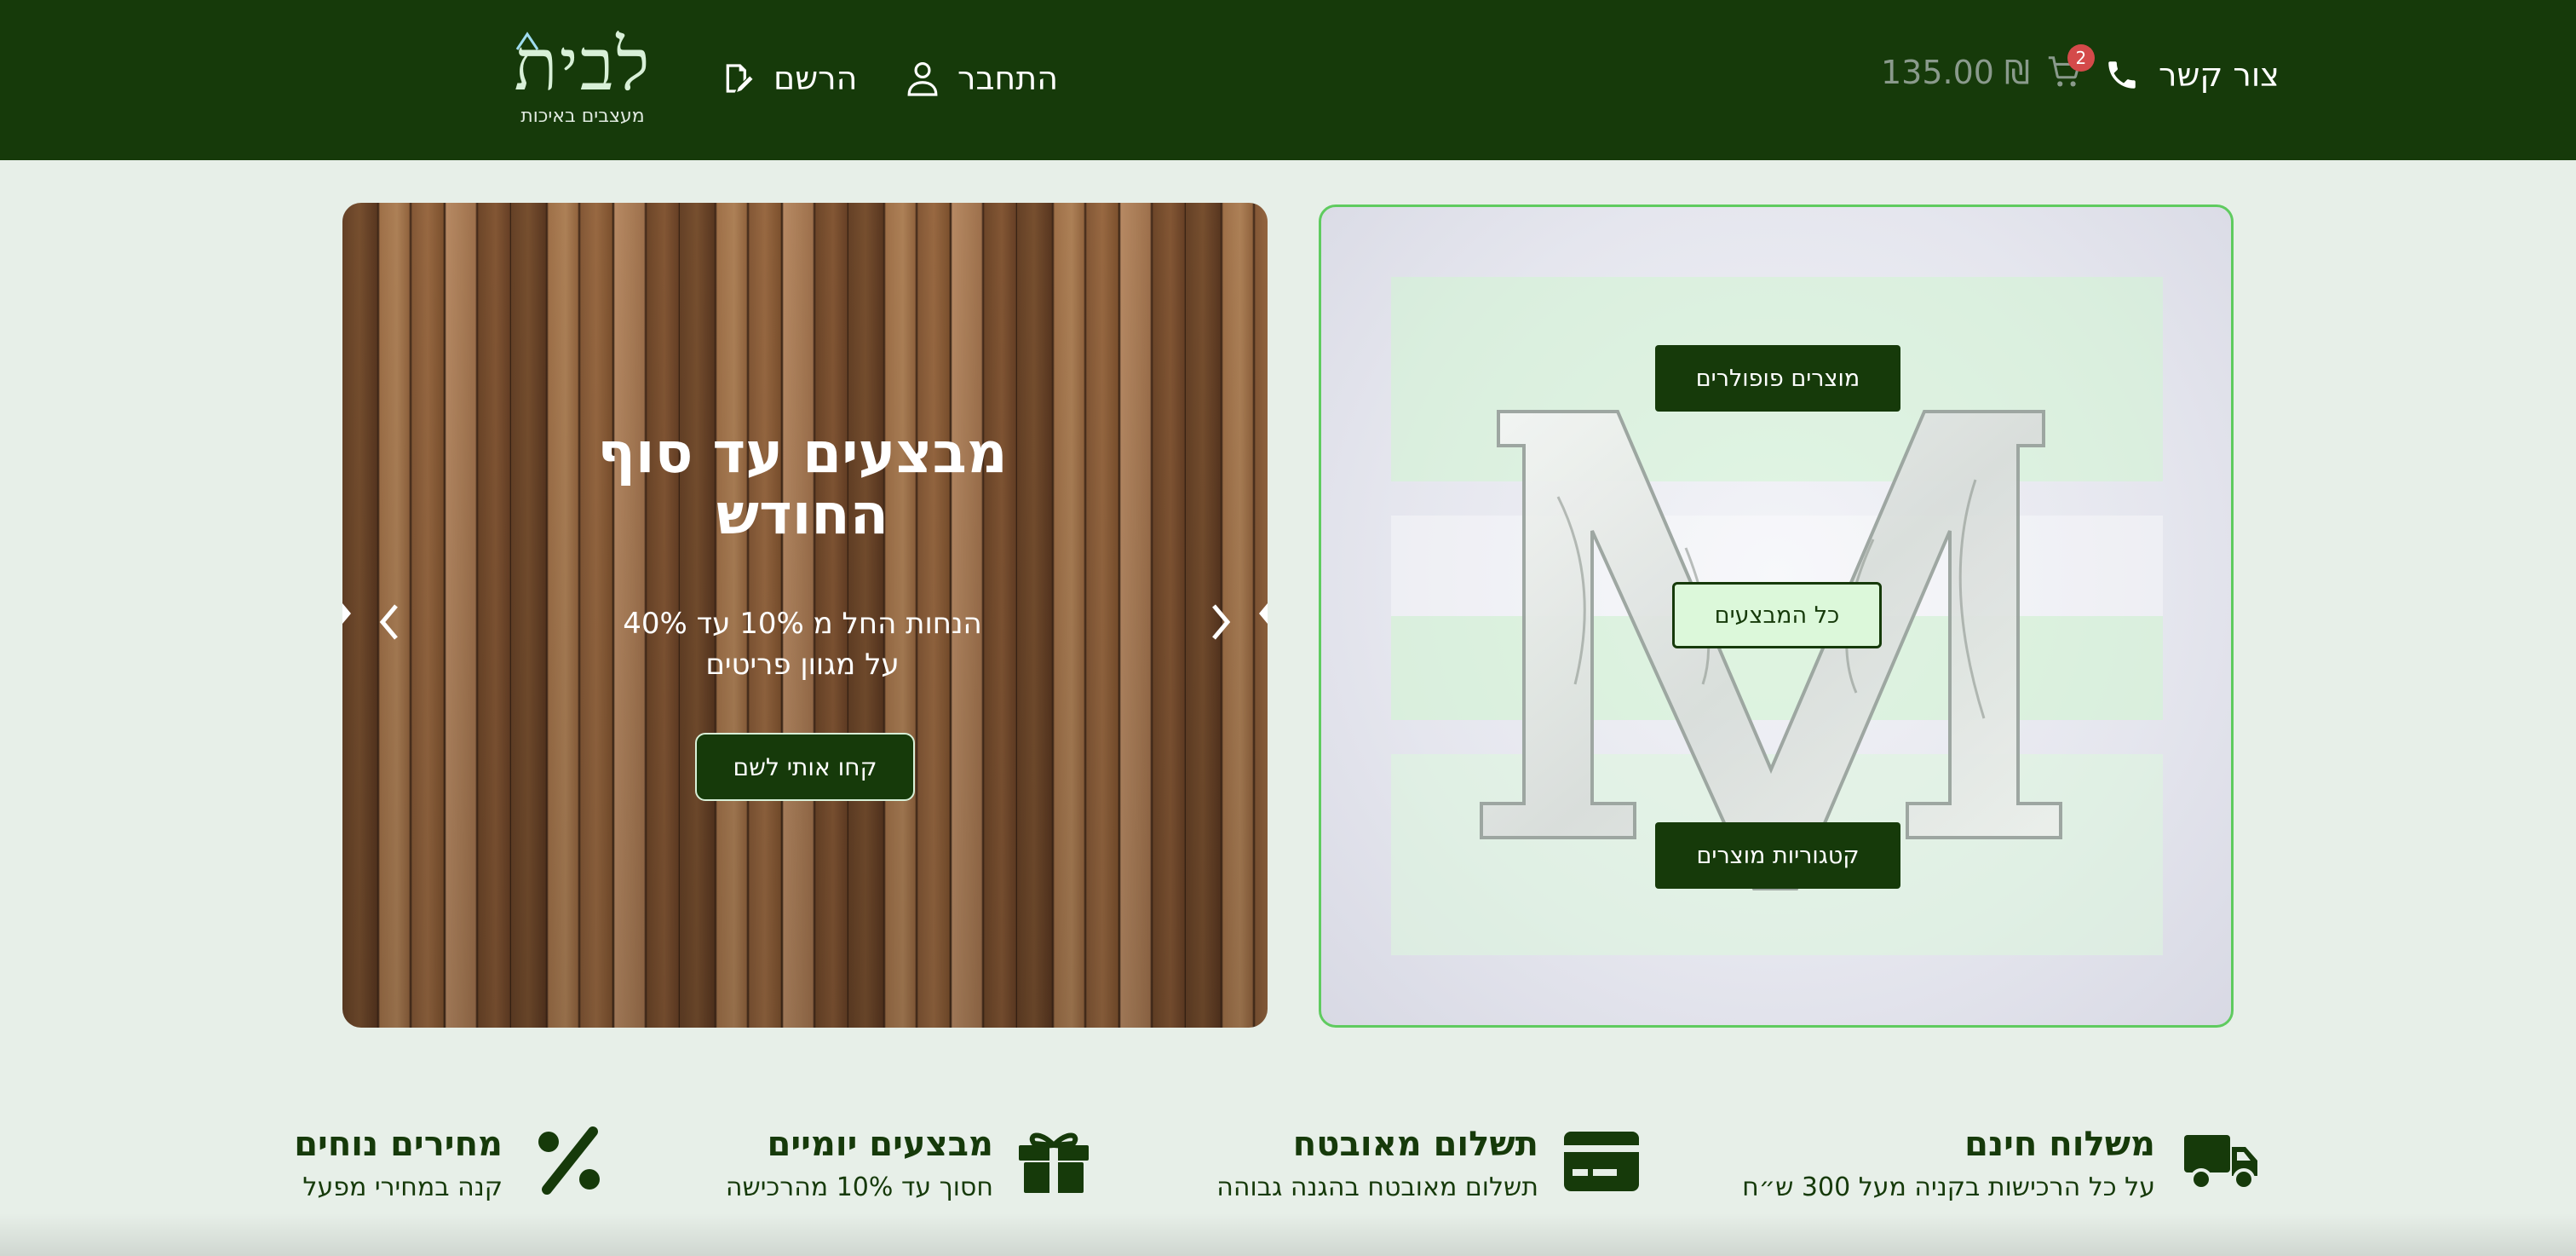  I want to click on cart-count-badge: 2, so click(2081, 58).